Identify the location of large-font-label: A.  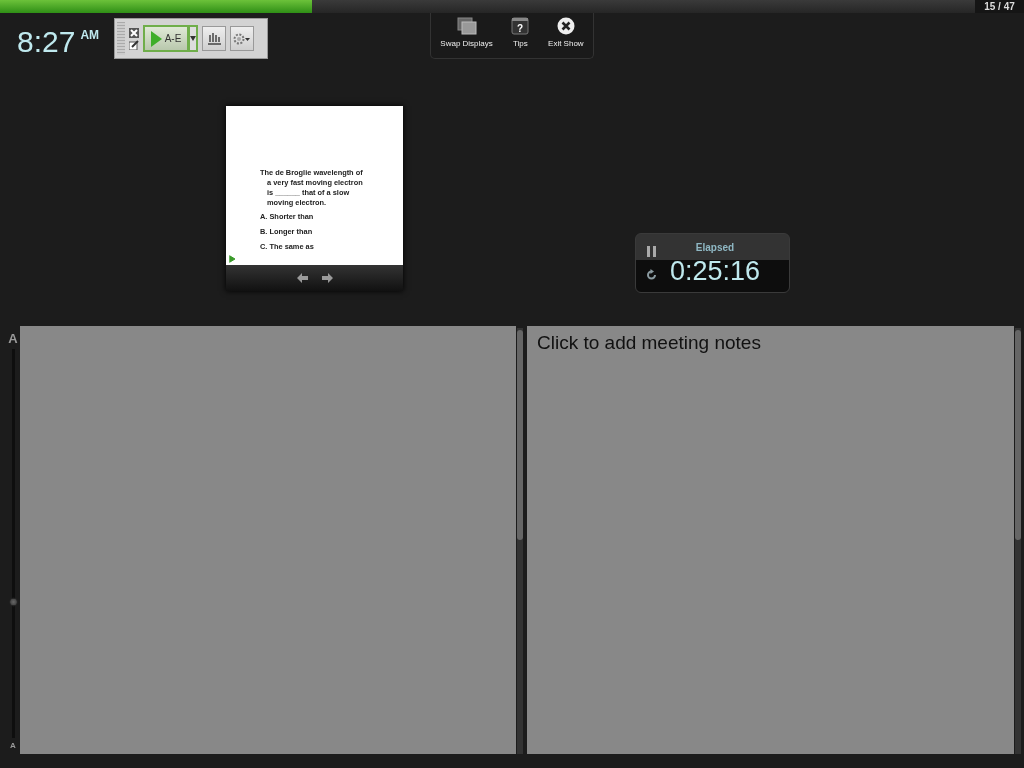
(13, 338).